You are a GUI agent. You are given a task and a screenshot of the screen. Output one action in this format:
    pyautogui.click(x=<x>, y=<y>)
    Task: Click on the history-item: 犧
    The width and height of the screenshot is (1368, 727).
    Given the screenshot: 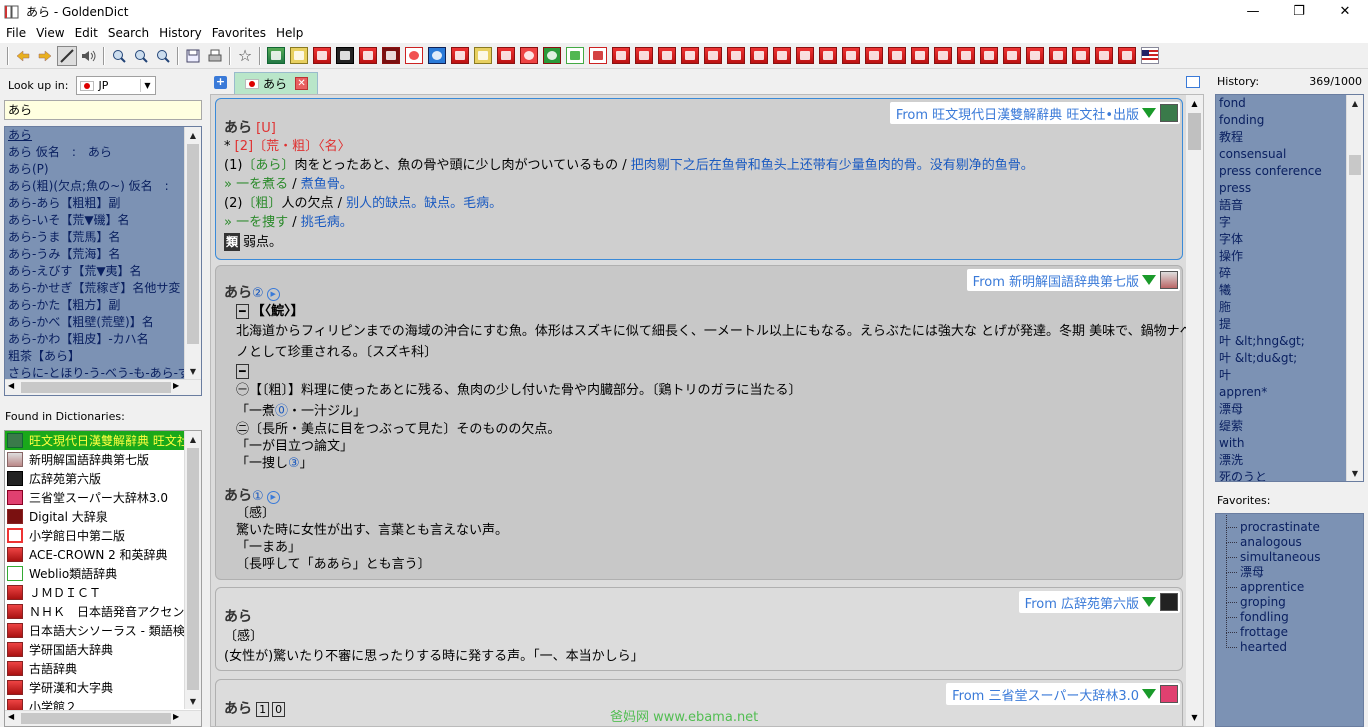 What is the action you would take?
    pyautogui.click(x=1289, y=290)
    